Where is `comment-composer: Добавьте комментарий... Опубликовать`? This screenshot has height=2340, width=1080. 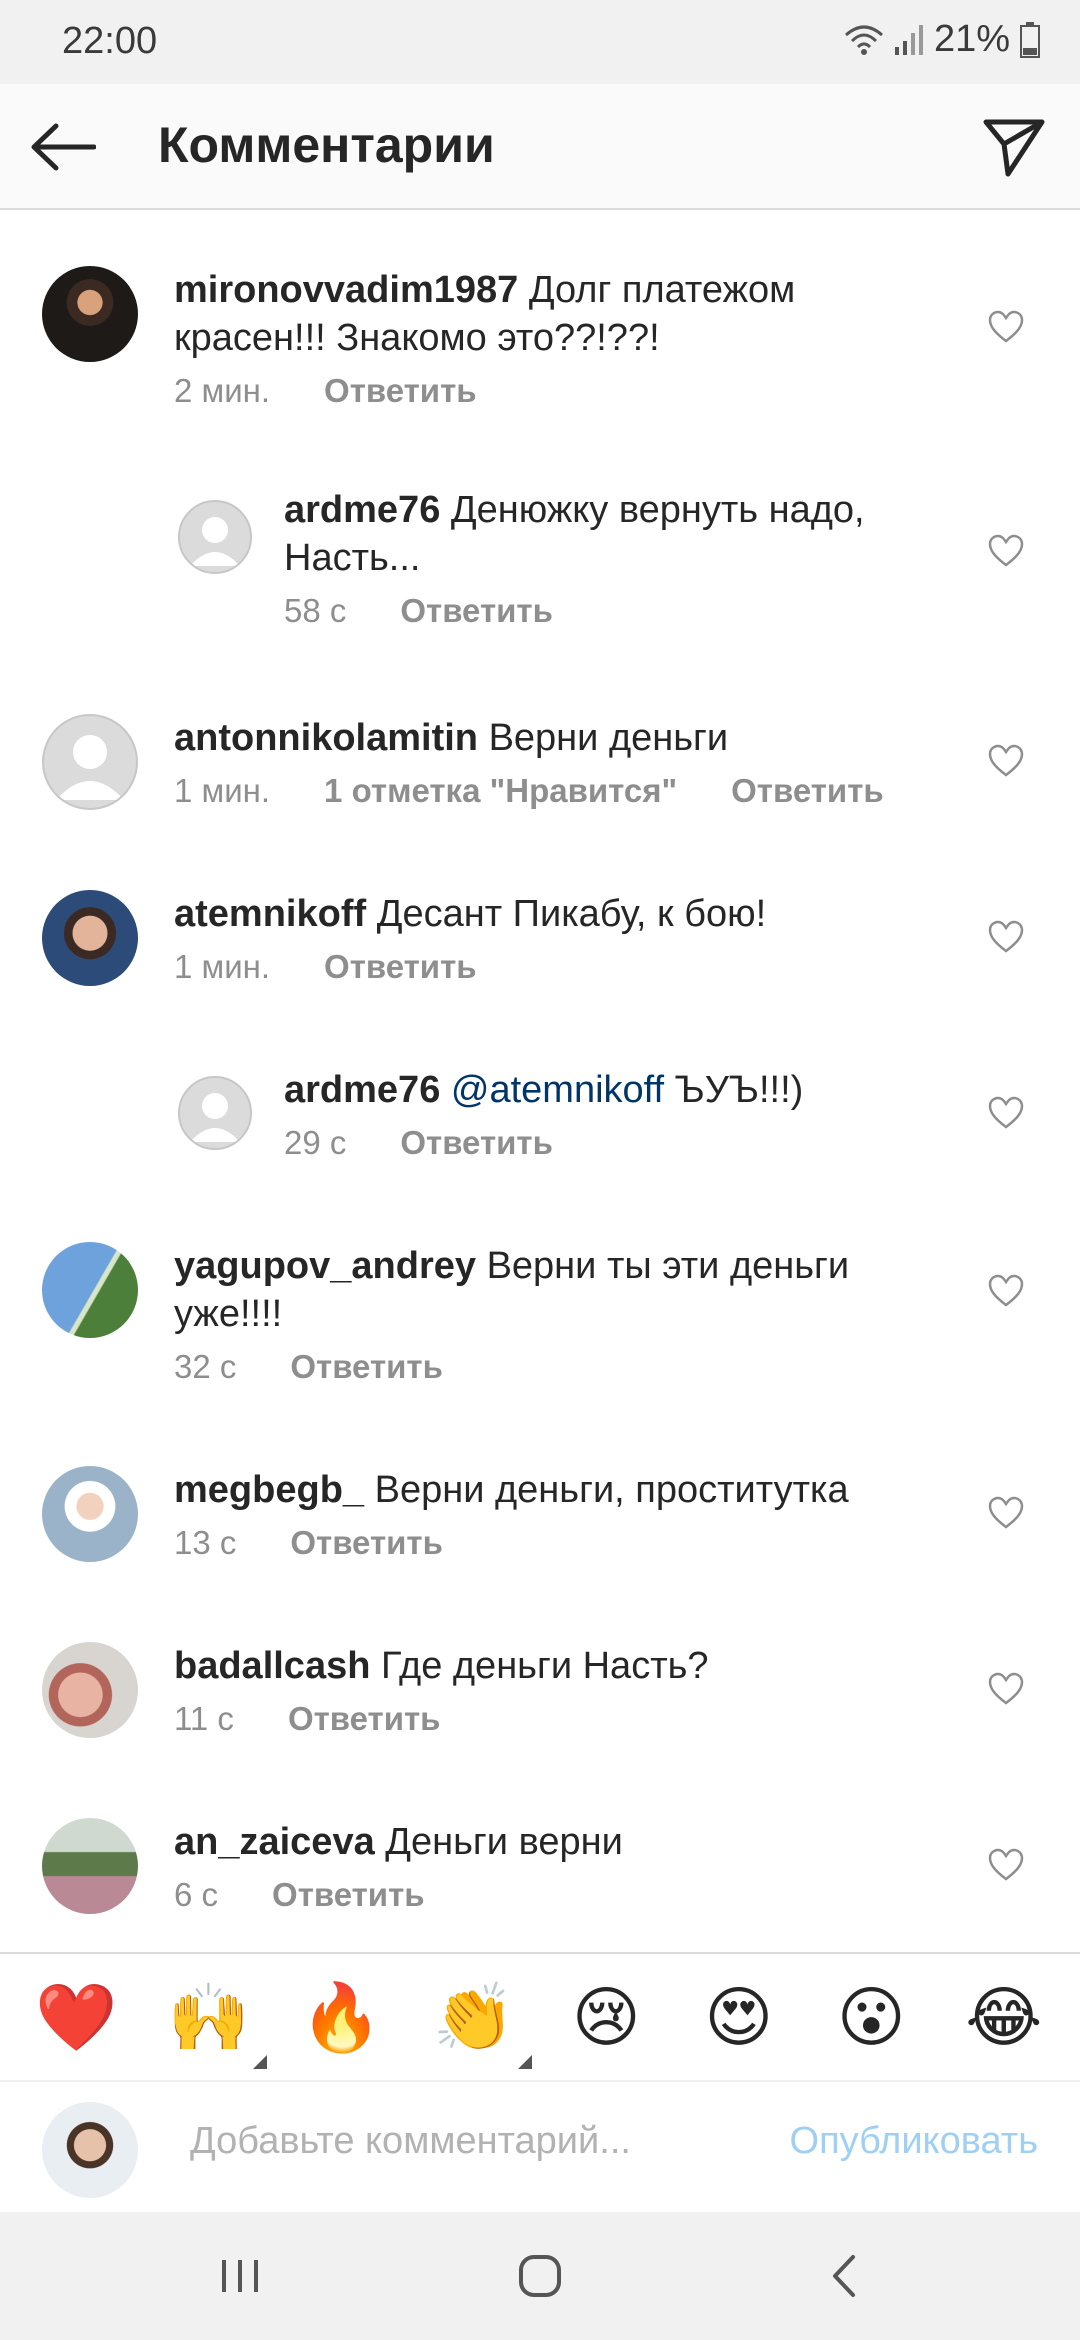
comment-composer: Добавьте комментарий... Опубликовать is located at coordinates (540, 2147).